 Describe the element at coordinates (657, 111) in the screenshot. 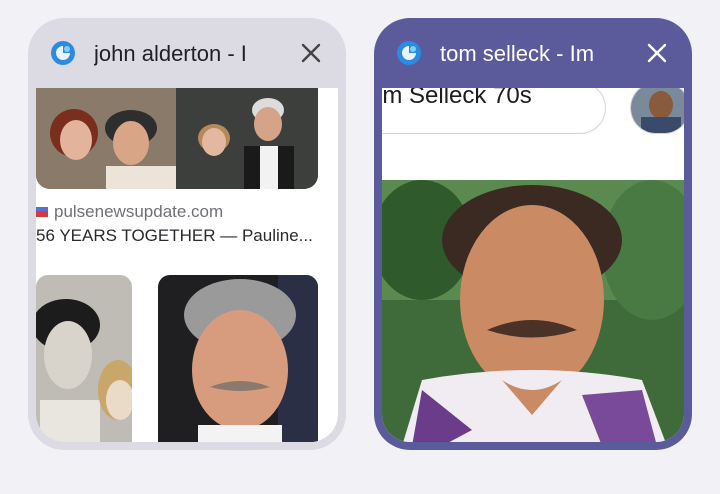

I see `related-search-thumb` at that location.